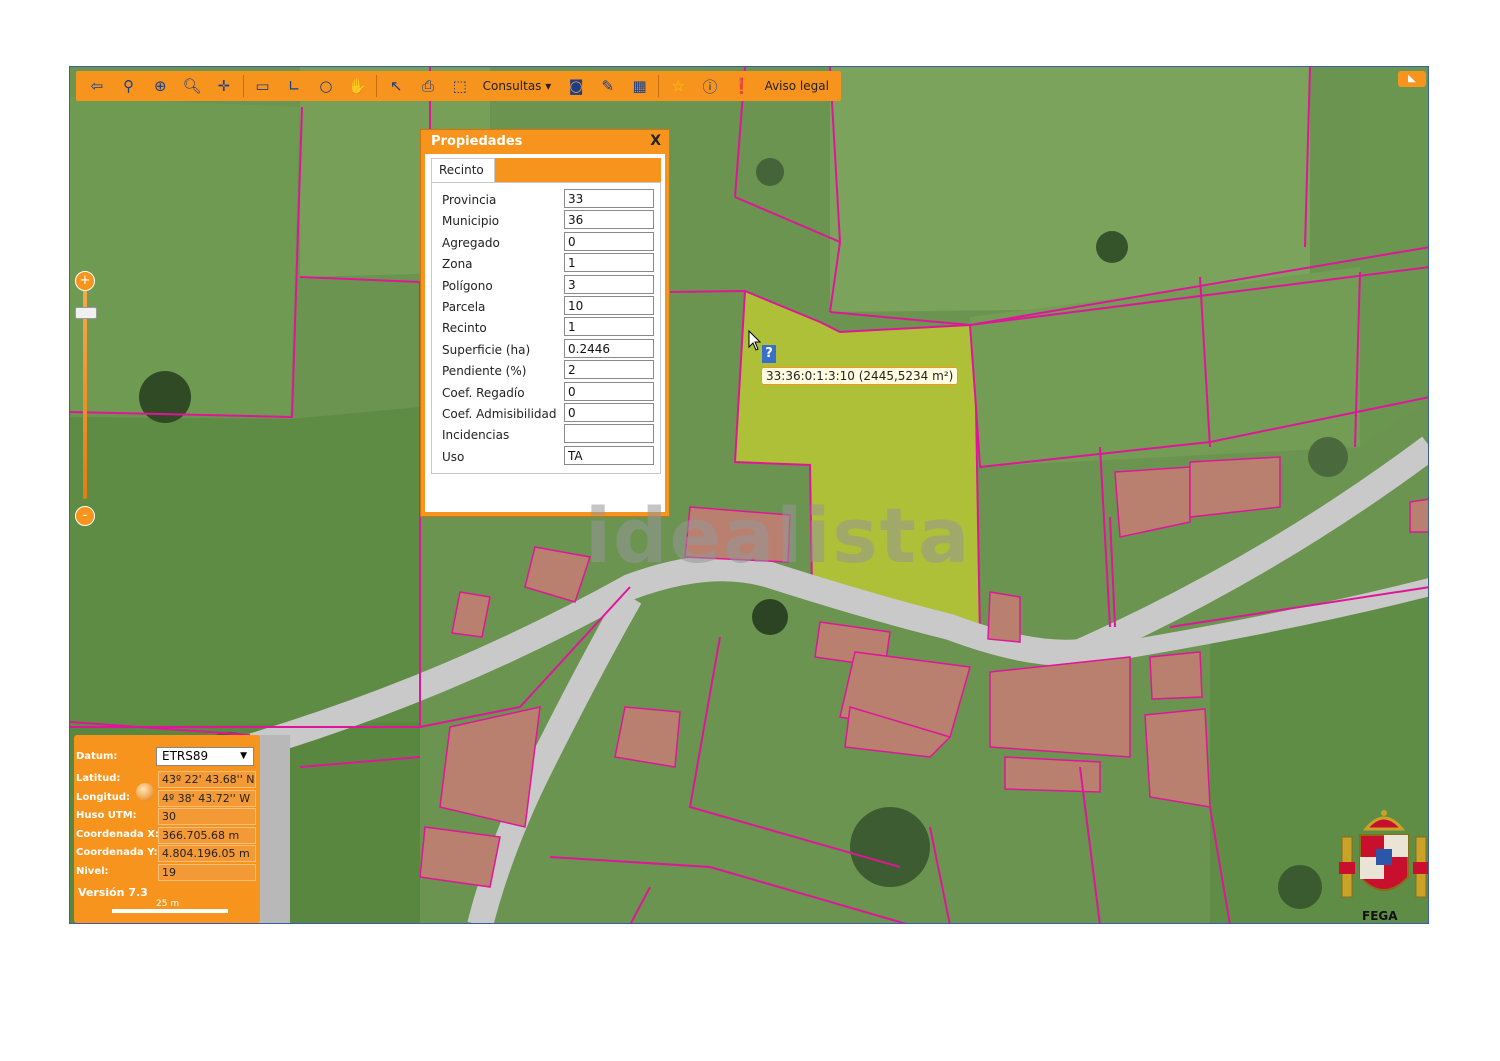 Image resolution: width=1500 pixels, height=1061 pixels. Describe the element at coordinates (168, 904) in the screenshot. I see `scale-label: 25 m` at that location.